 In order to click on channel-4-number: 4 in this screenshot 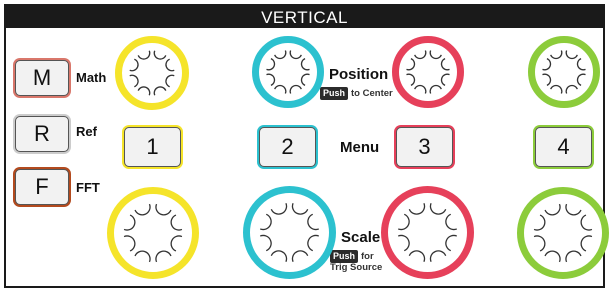, I will do `click(563, 146)`.